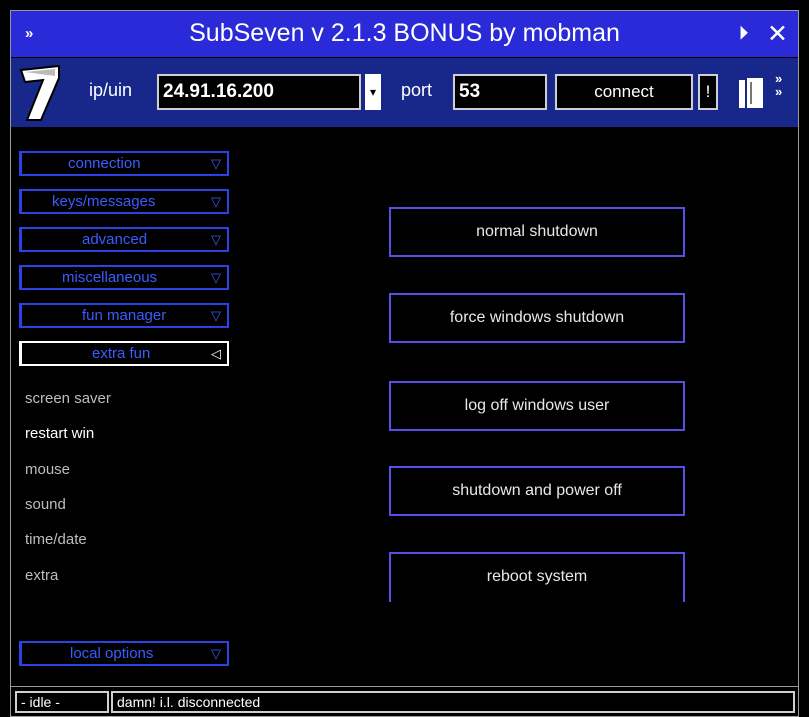  What do you see at coordinates (68, 398) in the screenshot?
I see `submenu-screen-saver: screen saver` at bounding box center [68, 398].